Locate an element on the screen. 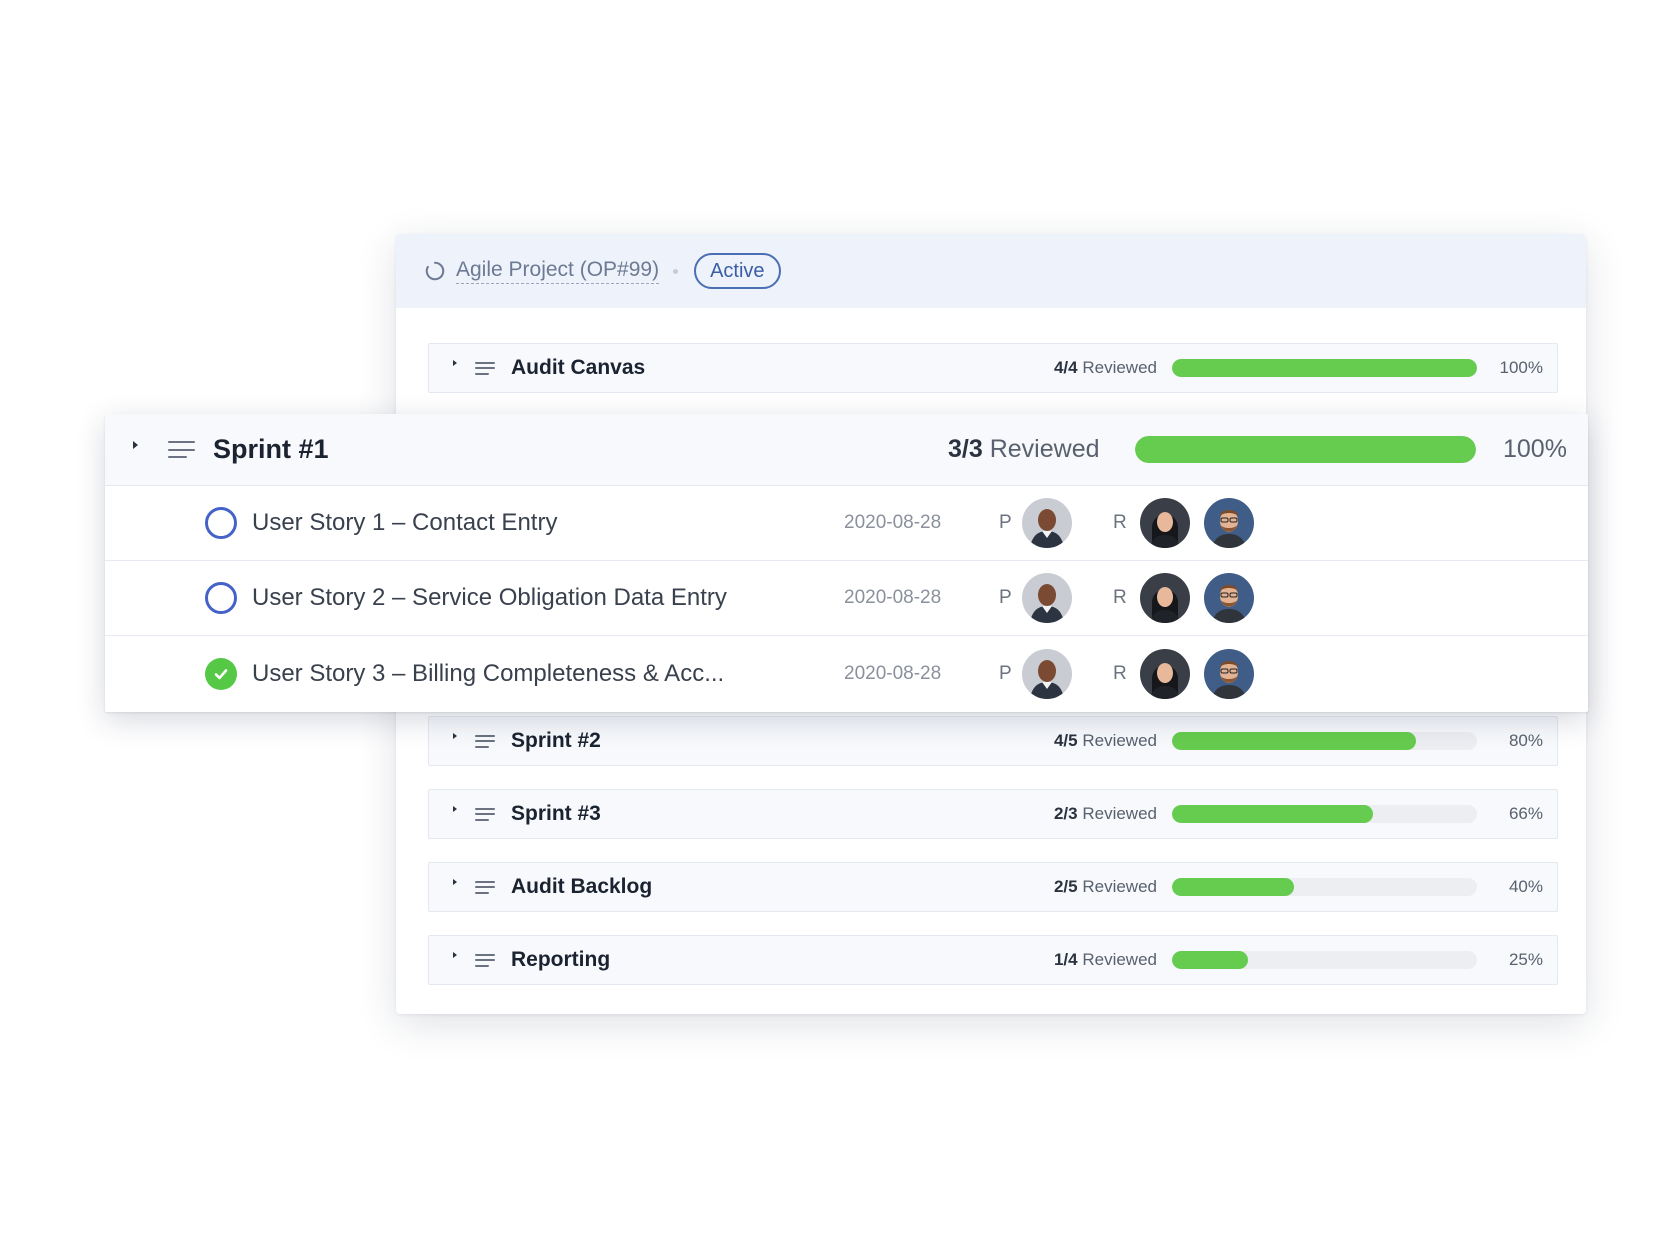 Image resolution: width=1680 pixels, height=1260 pixels. reviewed-count: 4/4 Reviewed is located at coordinates (1105, 367).